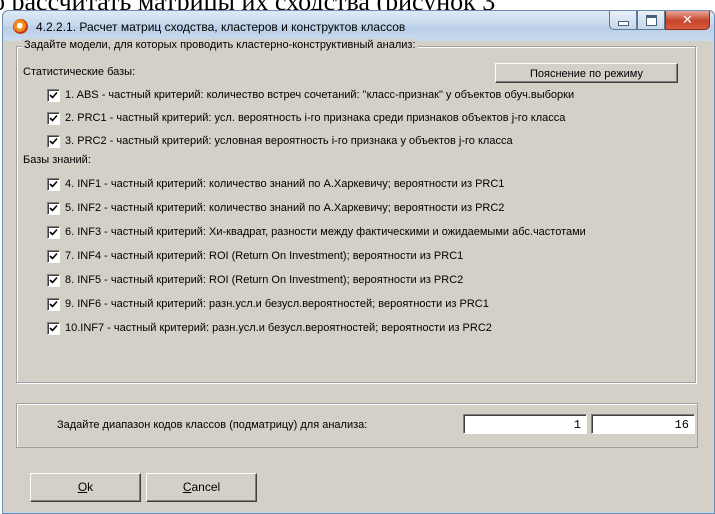  What do you see at coordinates (90, 487) in the screenshot?
I see `ok-button-label: k` at bounding box center [90, 487].